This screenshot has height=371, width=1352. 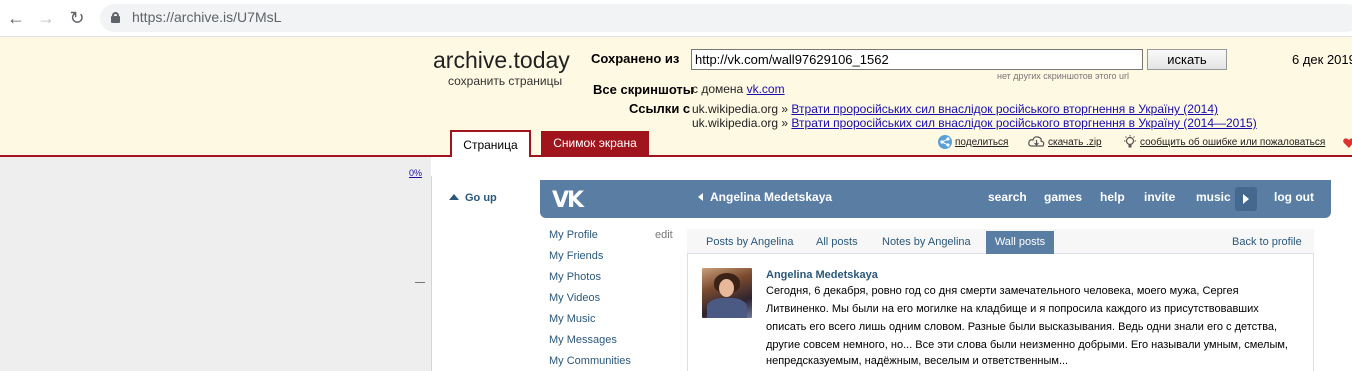 What do you see at coordinates (1130, 141) in the screenshot?
I see `lightbulb-icon` at bounding box center [1130, 141].